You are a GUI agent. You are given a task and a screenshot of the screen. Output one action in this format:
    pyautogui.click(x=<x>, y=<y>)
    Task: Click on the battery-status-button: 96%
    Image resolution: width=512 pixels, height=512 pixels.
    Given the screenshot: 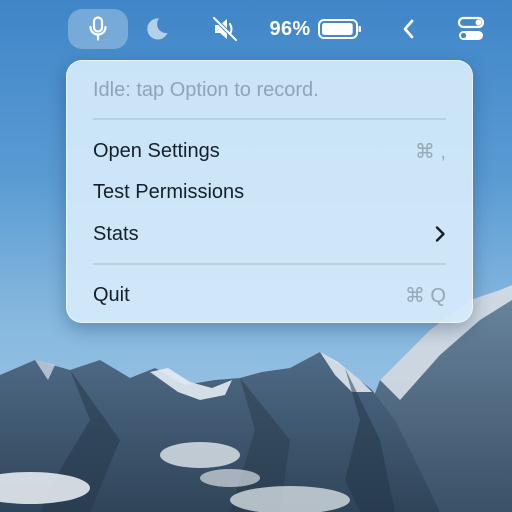 What is the action you would take?
    pyautogui.click(x=316, y=29)
    